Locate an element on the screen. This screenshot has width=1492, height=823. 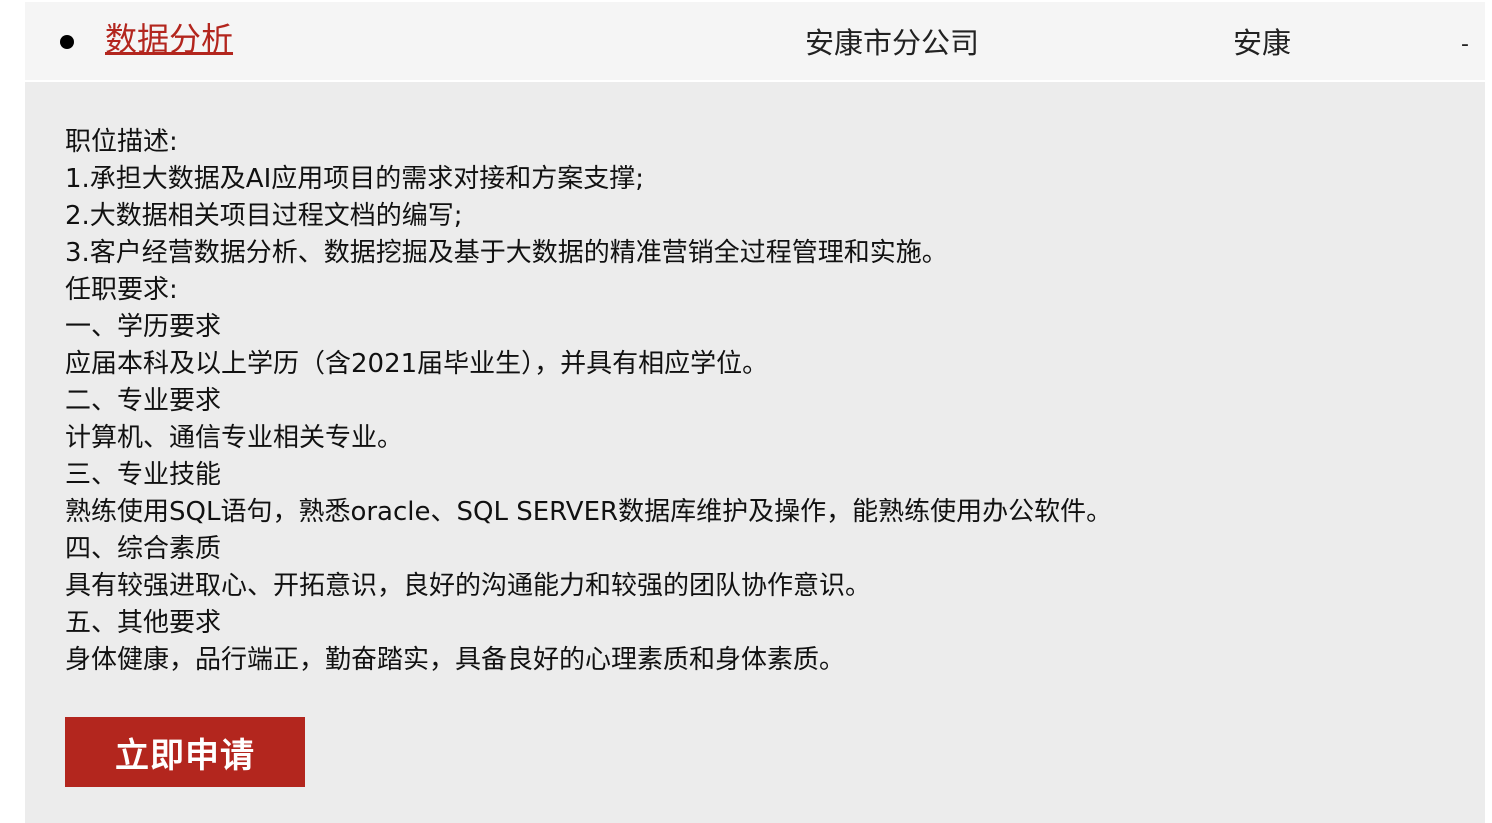
description-line: 职位描述: is located at coordinates (121, 142).